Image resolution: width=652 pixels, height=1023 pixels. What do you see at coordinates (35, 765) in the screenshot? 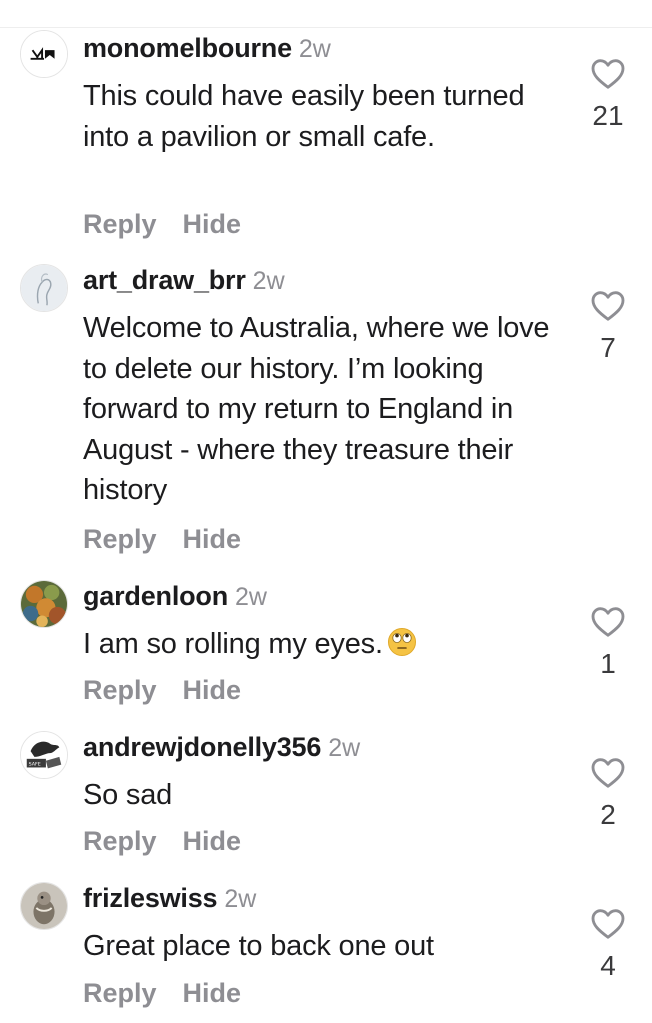
I see `svg-text: SAFE` at bounding box center [35, 765].